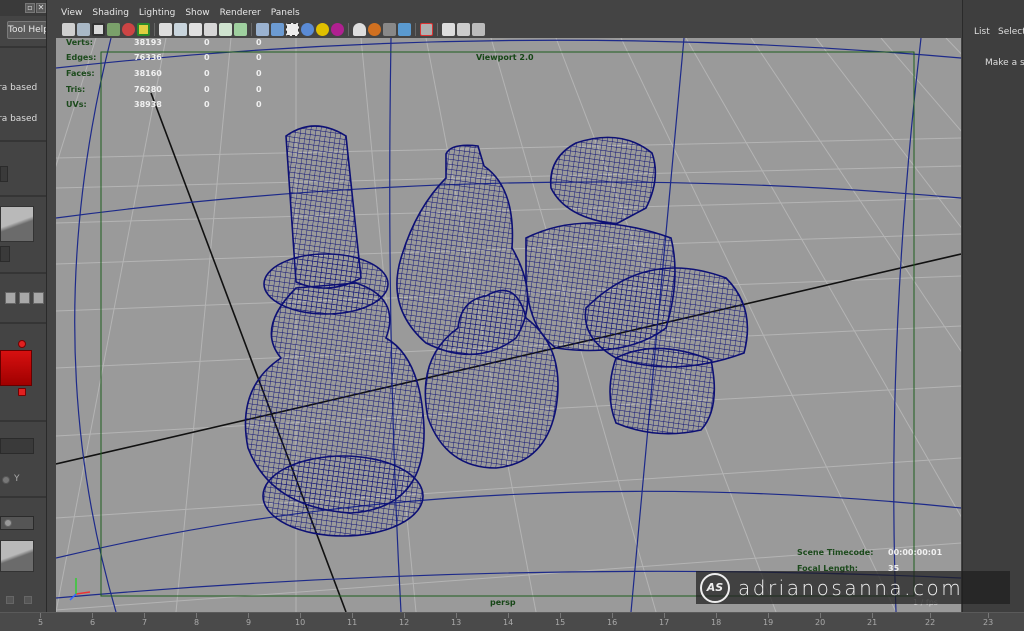 The width and height of the screenshot is (1024, 631). Describe the element at coordinates (404, 29) in the screenshot. I see `exposure-icon` at that location.